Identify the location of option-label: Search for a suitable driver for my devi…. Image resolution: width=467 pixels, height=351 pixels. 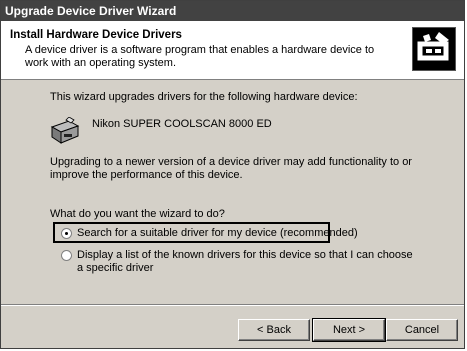
(217, 233).